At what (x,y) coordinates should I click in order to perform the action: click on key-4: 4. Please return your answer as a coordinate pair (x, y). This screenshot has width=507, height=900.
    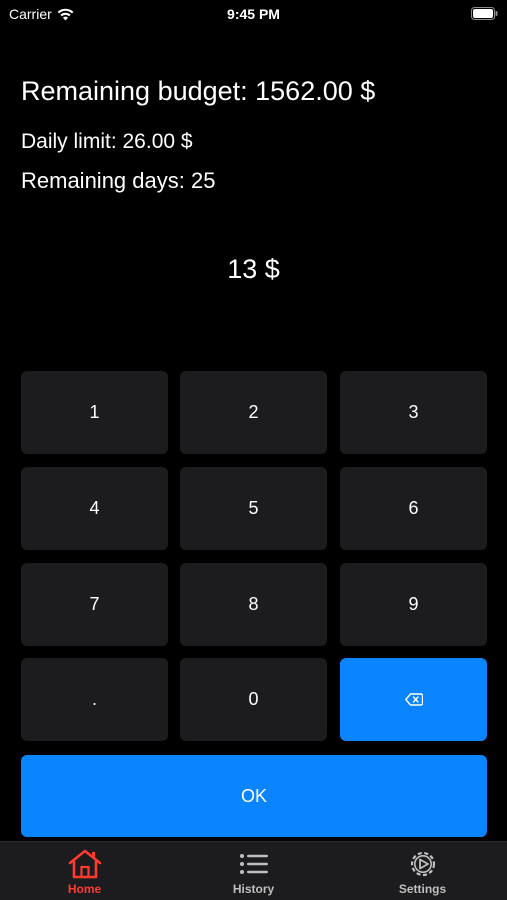
    Looking at the image, I should click on (94, 508).